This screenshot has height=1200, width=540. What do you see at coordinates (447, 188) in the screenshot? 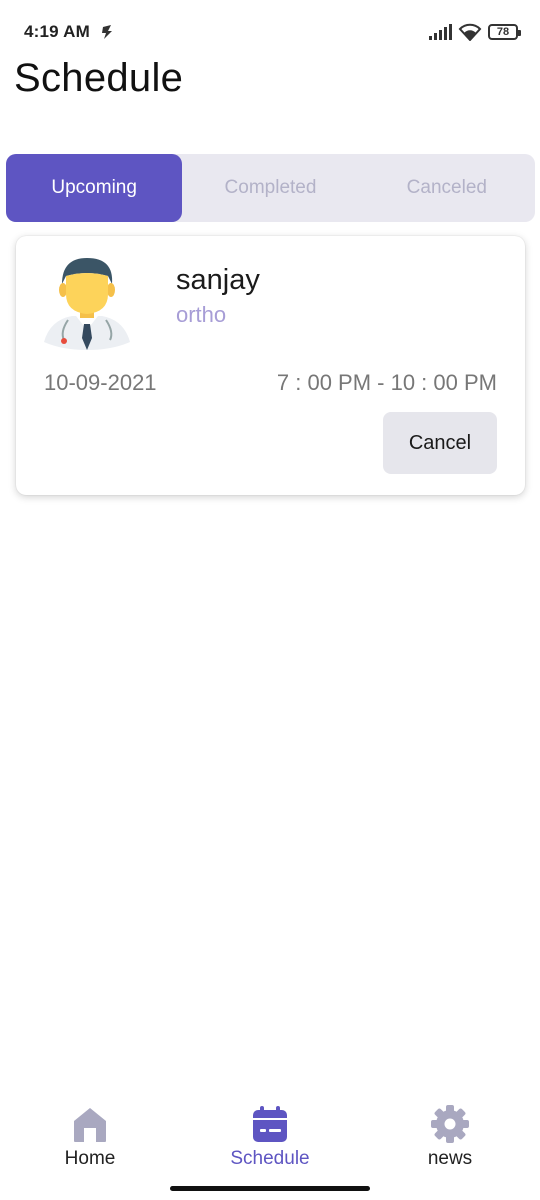
I see `tab-canceled: Canceled` at bounding box center [447, 188].